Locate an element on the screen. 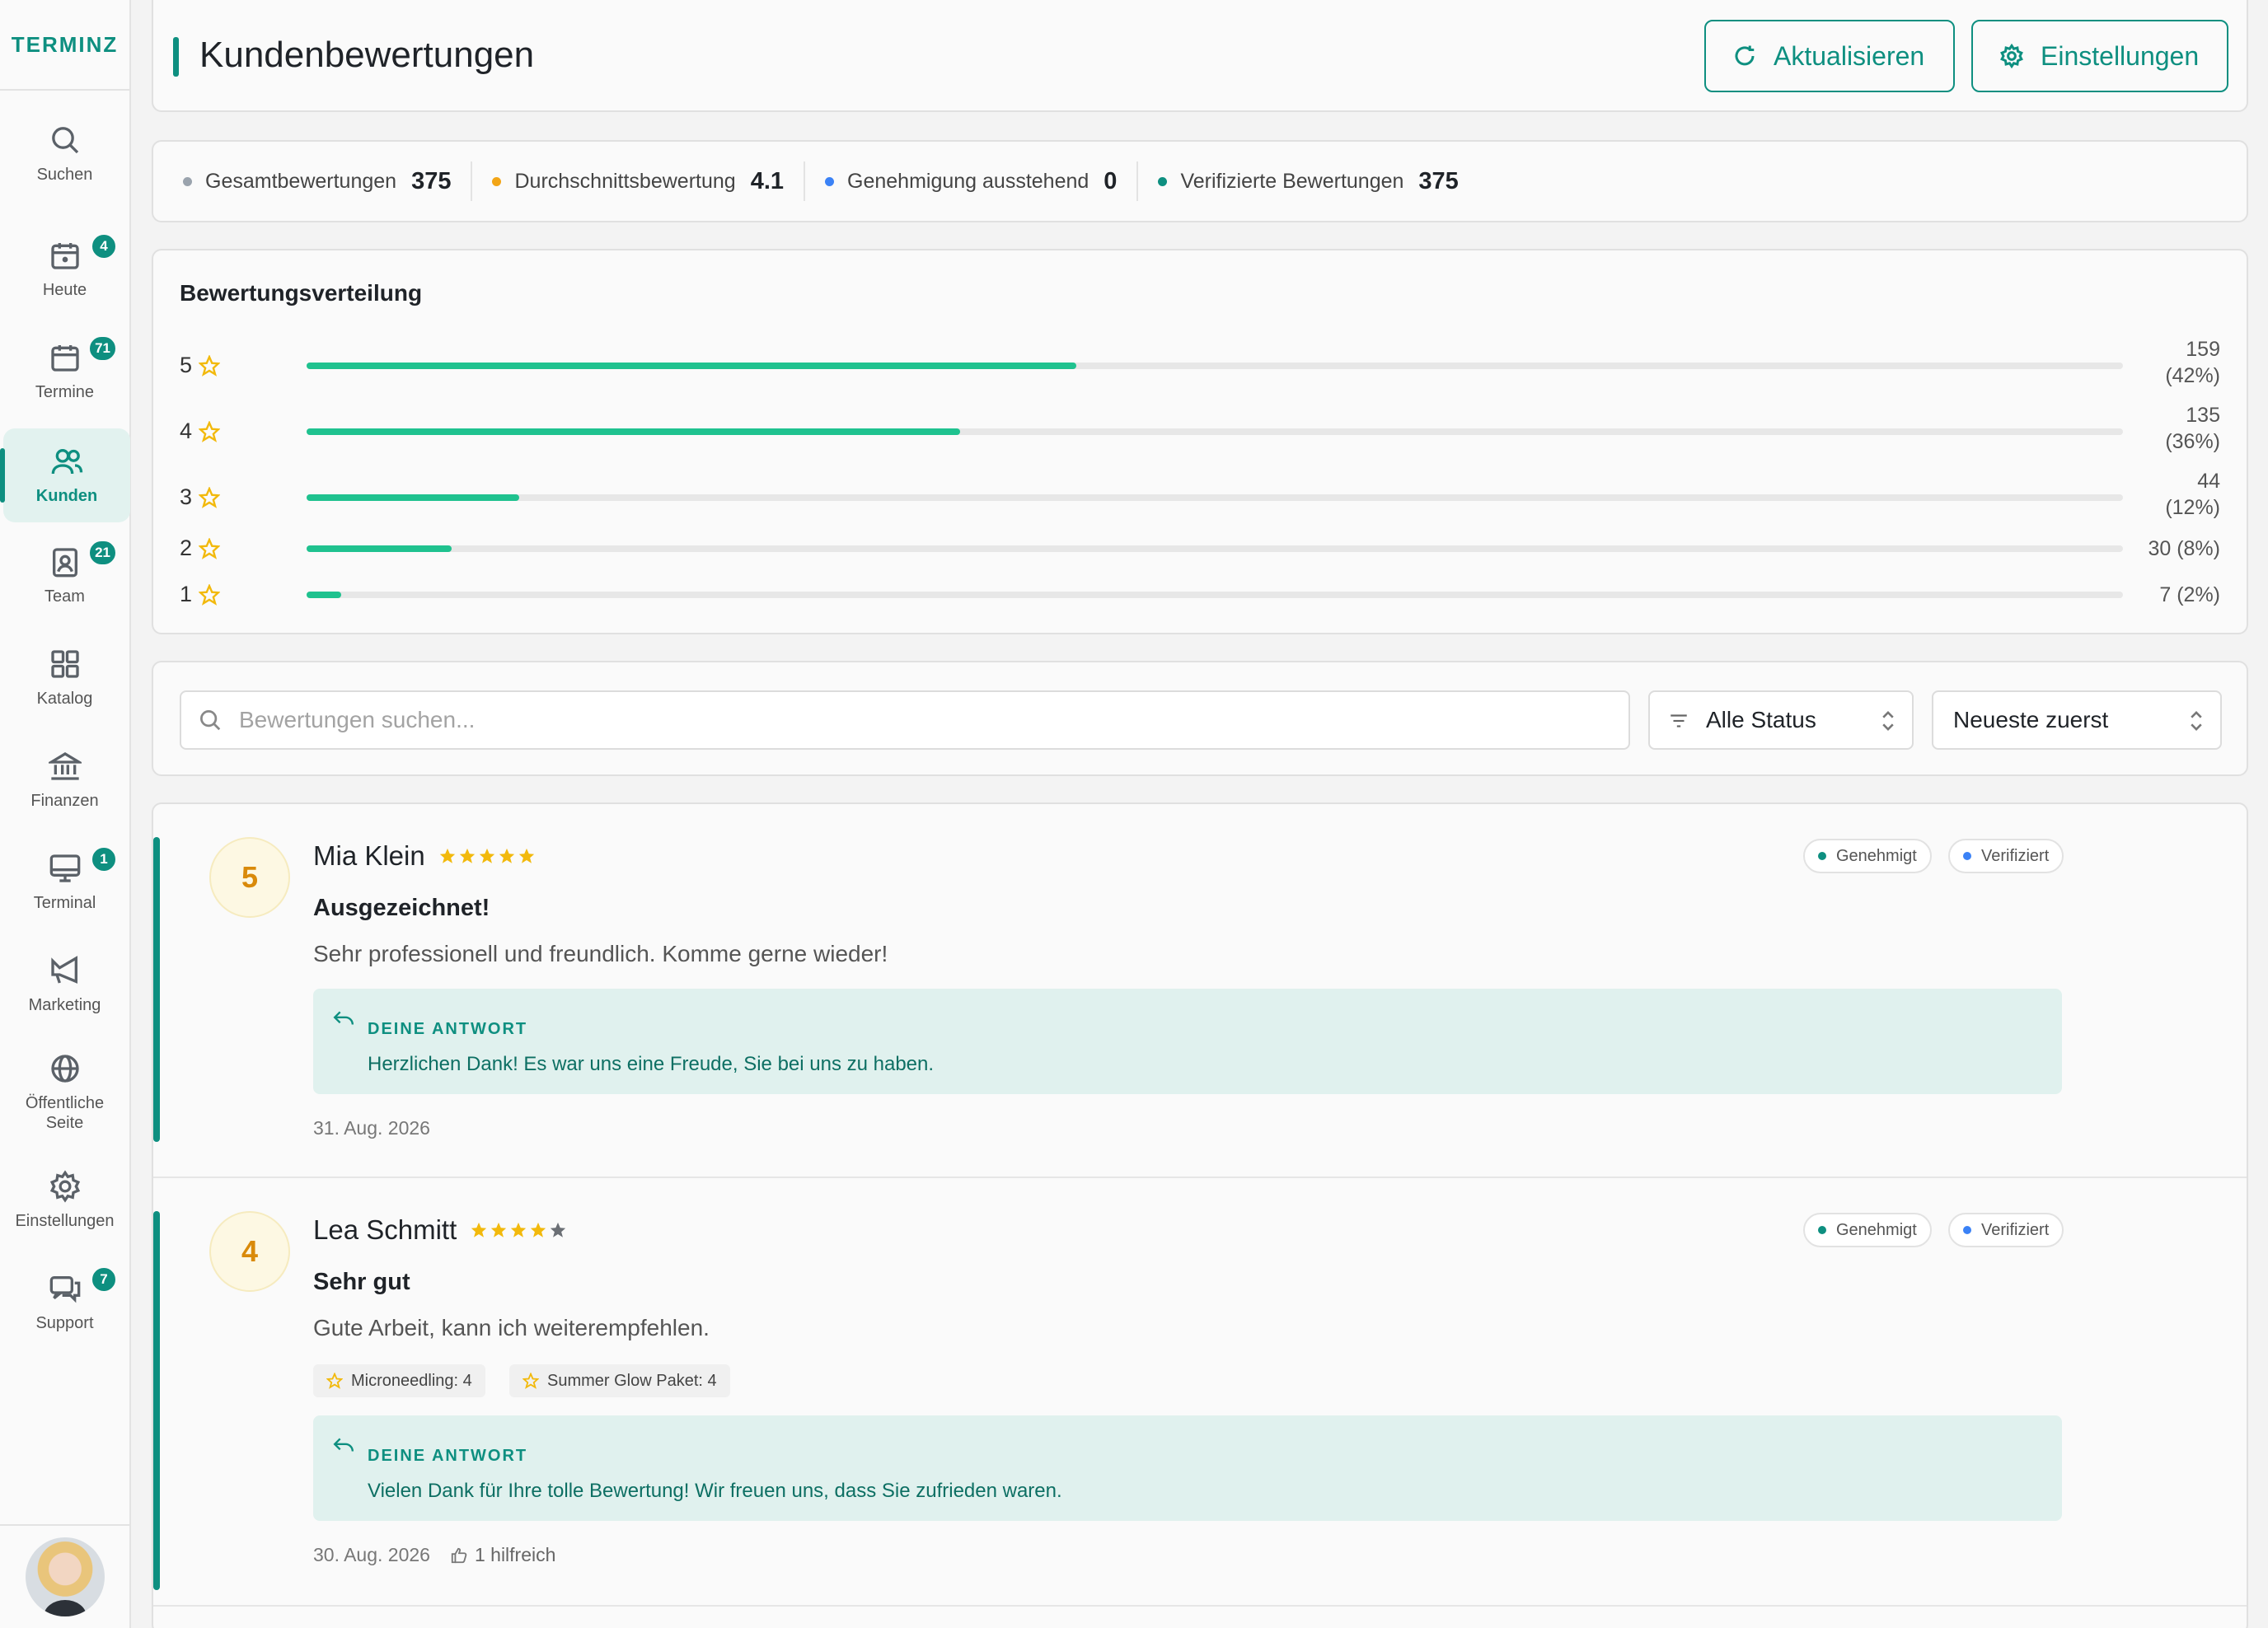  status-badge: Genehmigt is located at coordinates (1867, 1230).